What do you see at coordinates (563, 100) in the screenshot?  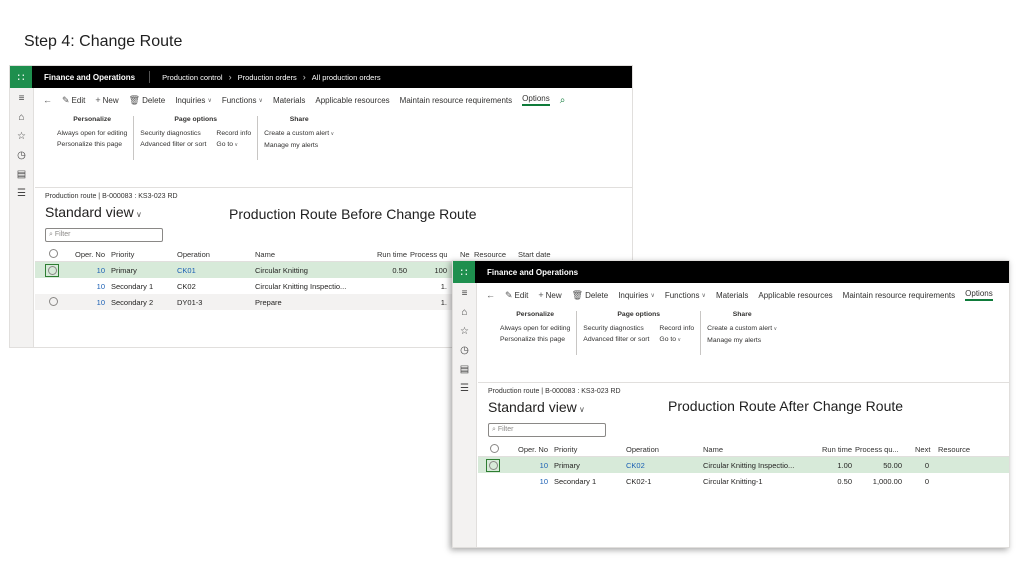 I see `search-icon: ⌕` at bounding box center [563, 100].